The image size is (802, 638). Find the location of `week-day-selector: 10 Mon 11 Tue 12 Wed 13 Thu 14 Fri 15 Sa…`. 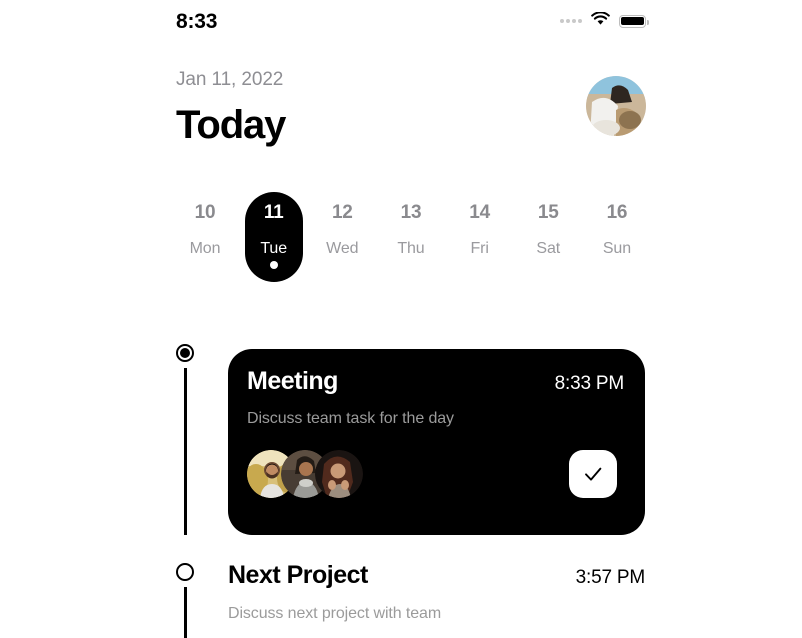

week-day-selector: 10 Mon 11 Tue 12 Wed 13 Thu 14 Fri 15 Sa… is located at coordinates (411, 242).